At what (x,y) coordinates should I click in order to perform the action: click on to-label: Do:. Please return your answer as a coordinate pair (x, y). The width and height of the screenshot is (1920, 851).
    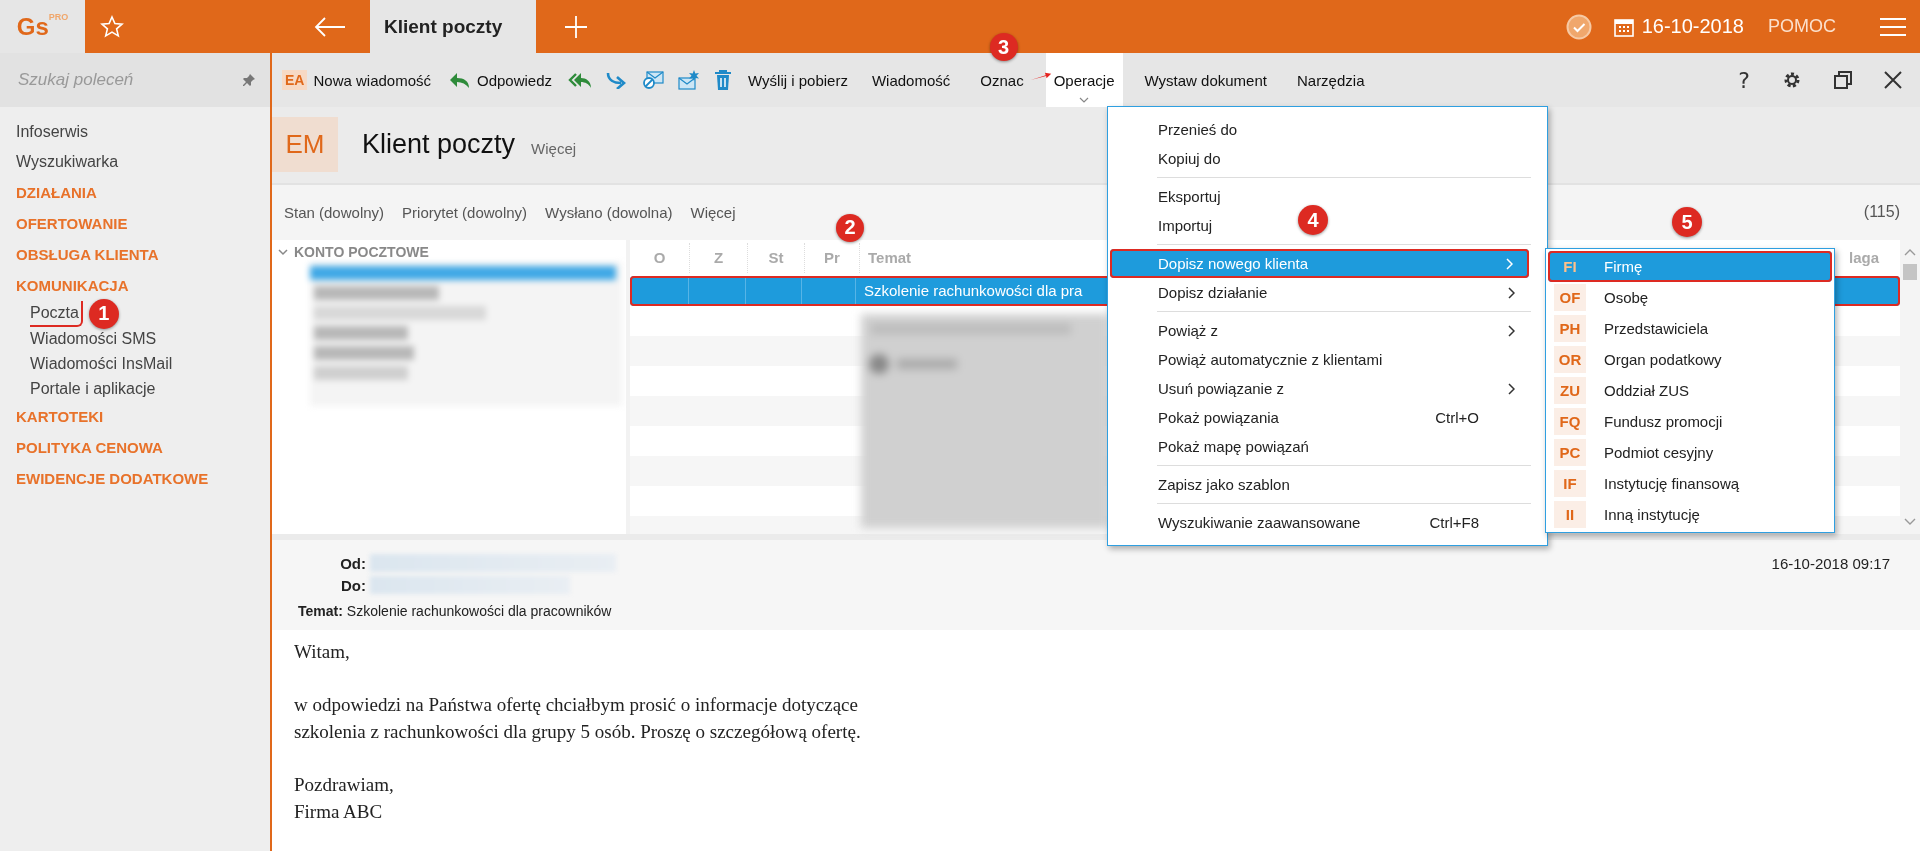
    Looking at the image, I should click on (353, 585).